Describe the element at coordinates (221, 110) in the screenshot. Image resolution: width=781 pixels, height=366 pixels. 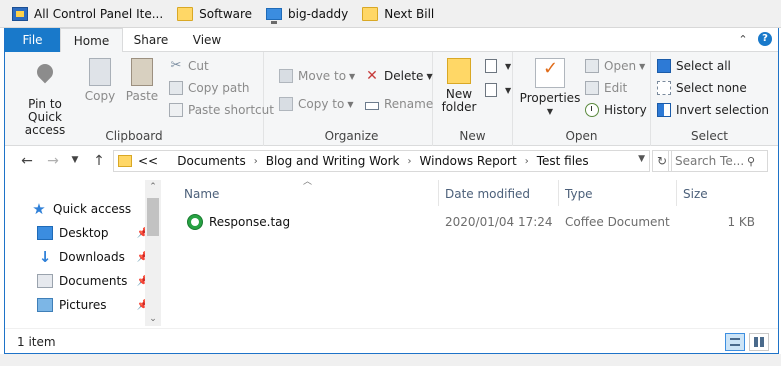
I see `paste-shortcut-button: Paste shortcut` at that location.